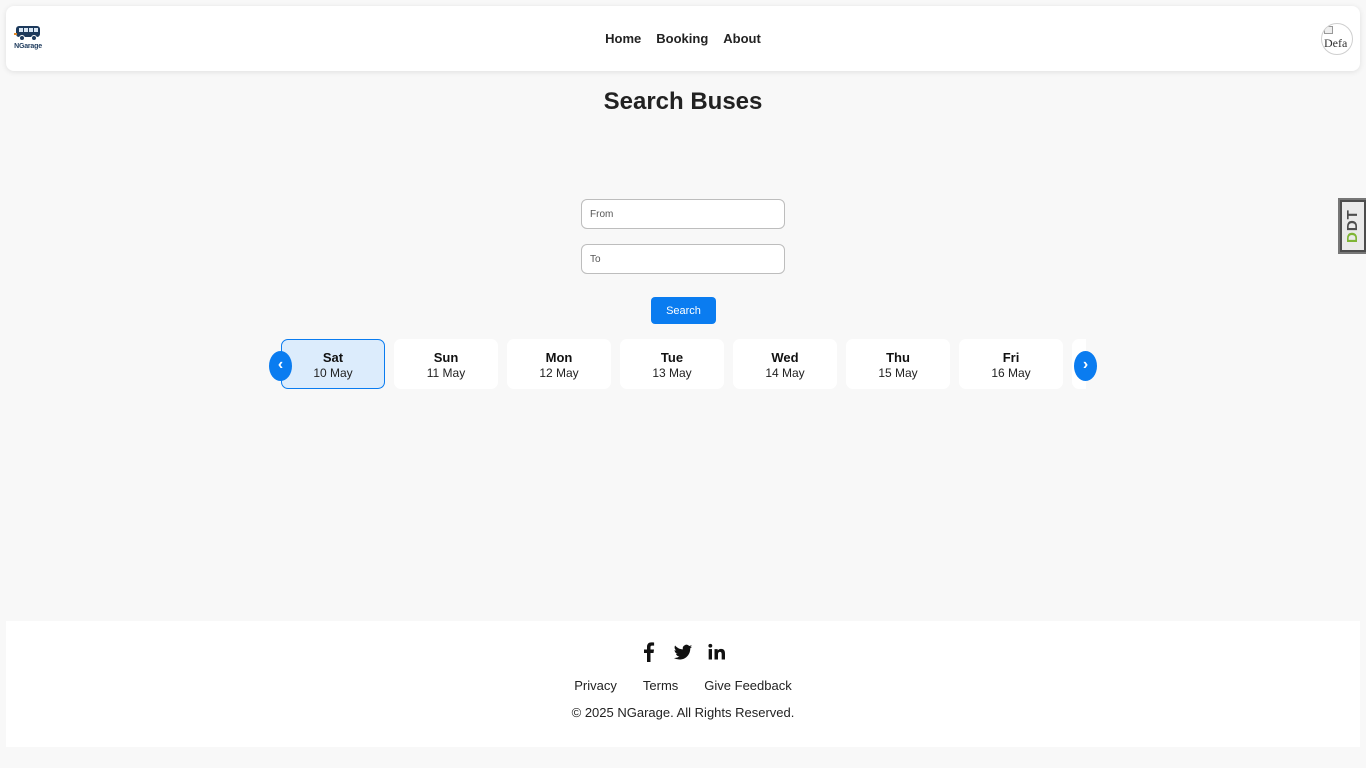 This screenshot has height=768, width=1366. I want to click on chevron-left-icon: ‹, so click(280, 364).